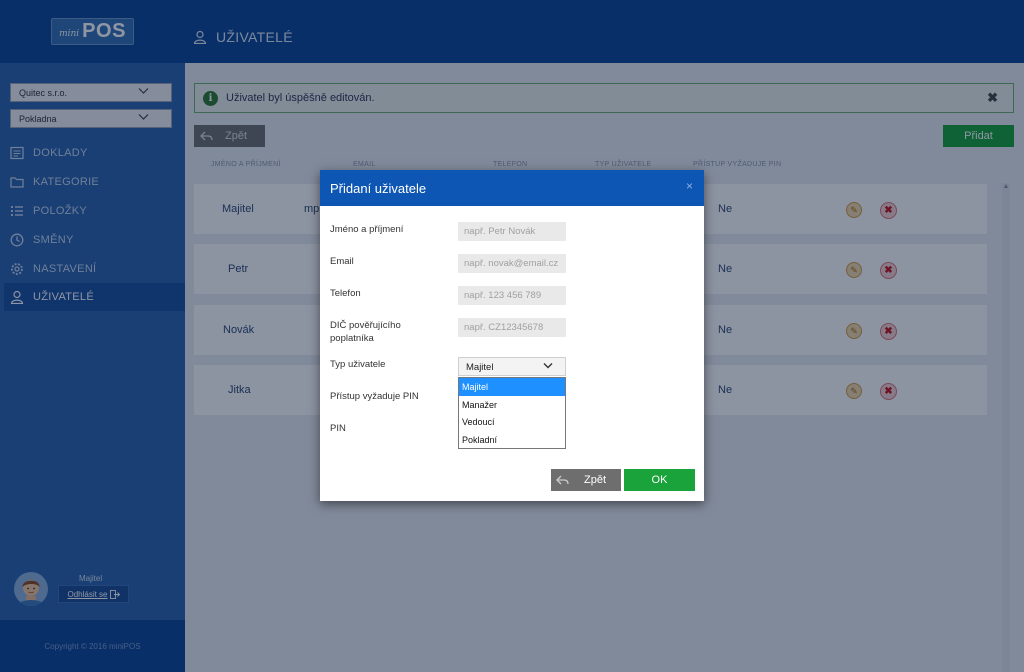 This screenshot has width=1024, height=672. What do you see at coordinates (365, 325) in the screenshot?
I see `dic-label-line1: DIČ pověřujícího` at bounding box center [365, 325].